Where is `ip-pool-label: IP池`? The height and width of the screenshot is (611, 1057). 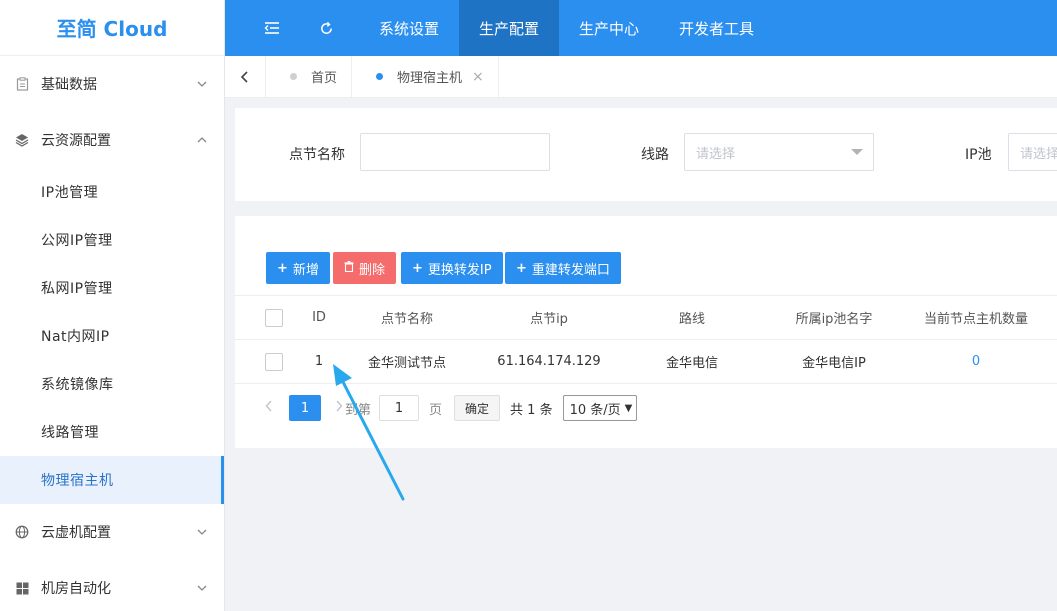 ip-pool-label: IP池 is located at coordinates (978, 155).